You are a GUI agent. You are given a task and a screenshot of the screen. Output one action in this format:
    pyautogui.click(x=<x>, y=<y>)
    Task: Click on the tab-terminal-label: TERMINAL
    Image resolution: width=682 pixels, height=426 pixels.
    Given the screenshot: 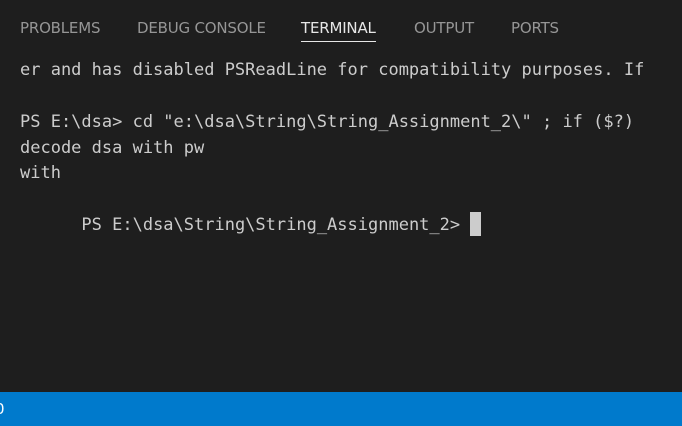 What is the action you would take?
    pyautogui.click(x=338, y=28)
    